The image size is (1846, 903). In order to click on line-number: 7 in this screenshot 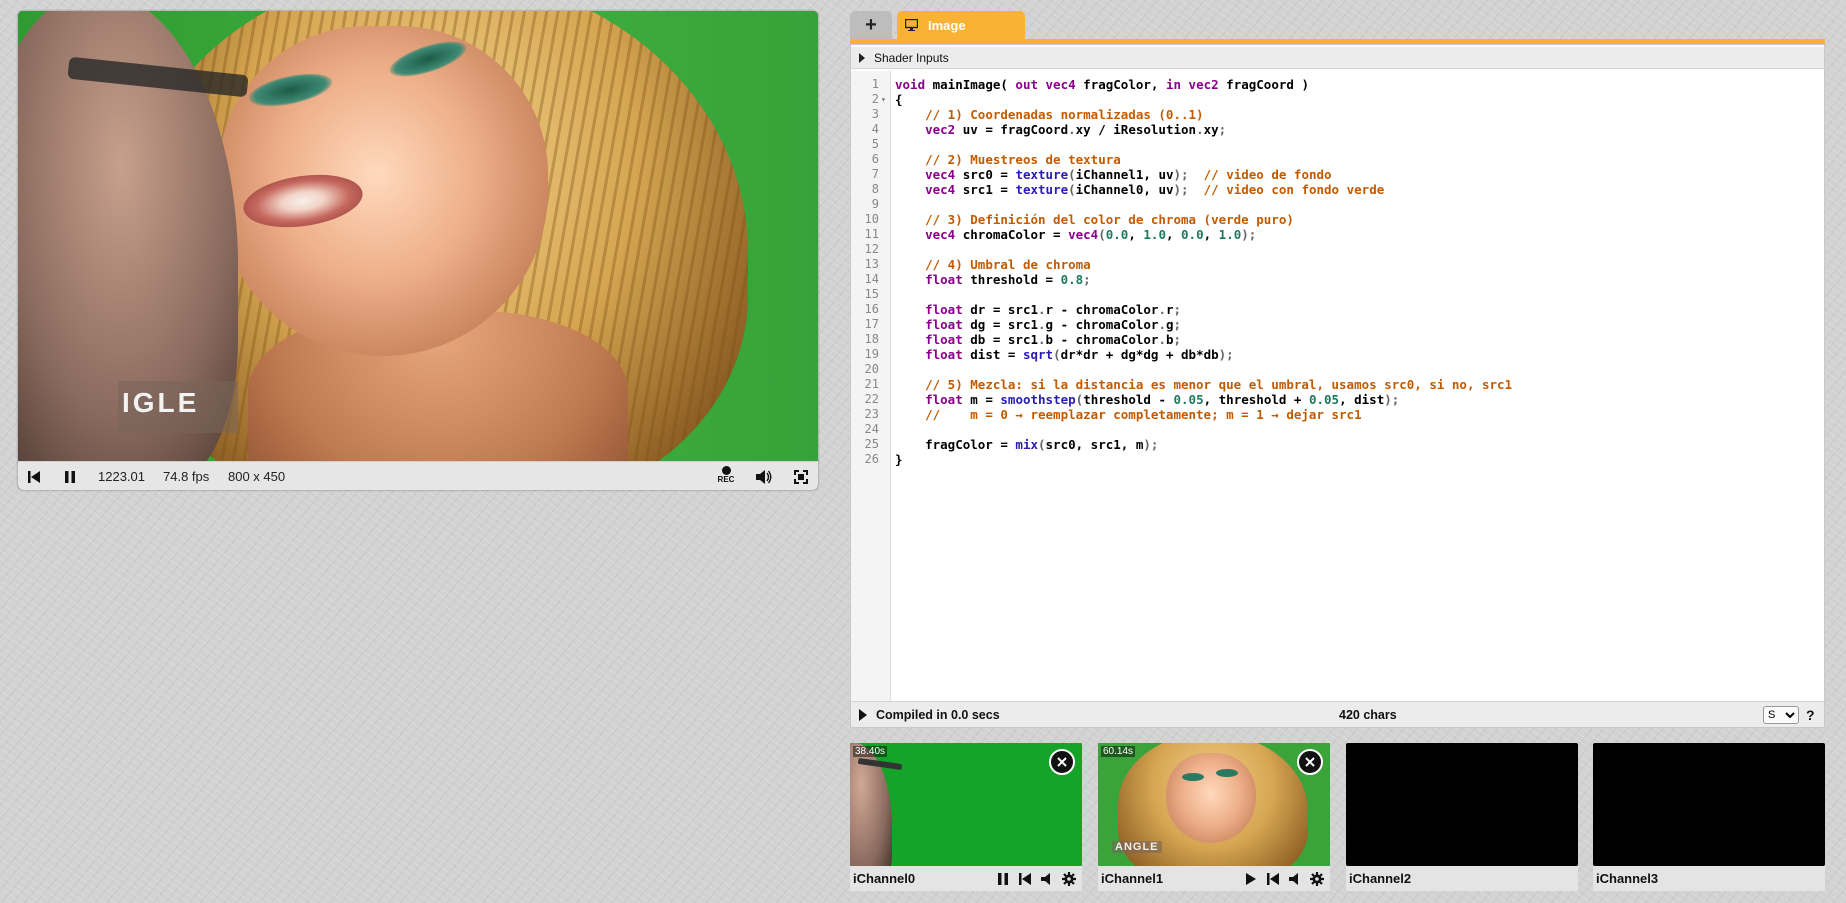, I will do `click(875, 174)`.